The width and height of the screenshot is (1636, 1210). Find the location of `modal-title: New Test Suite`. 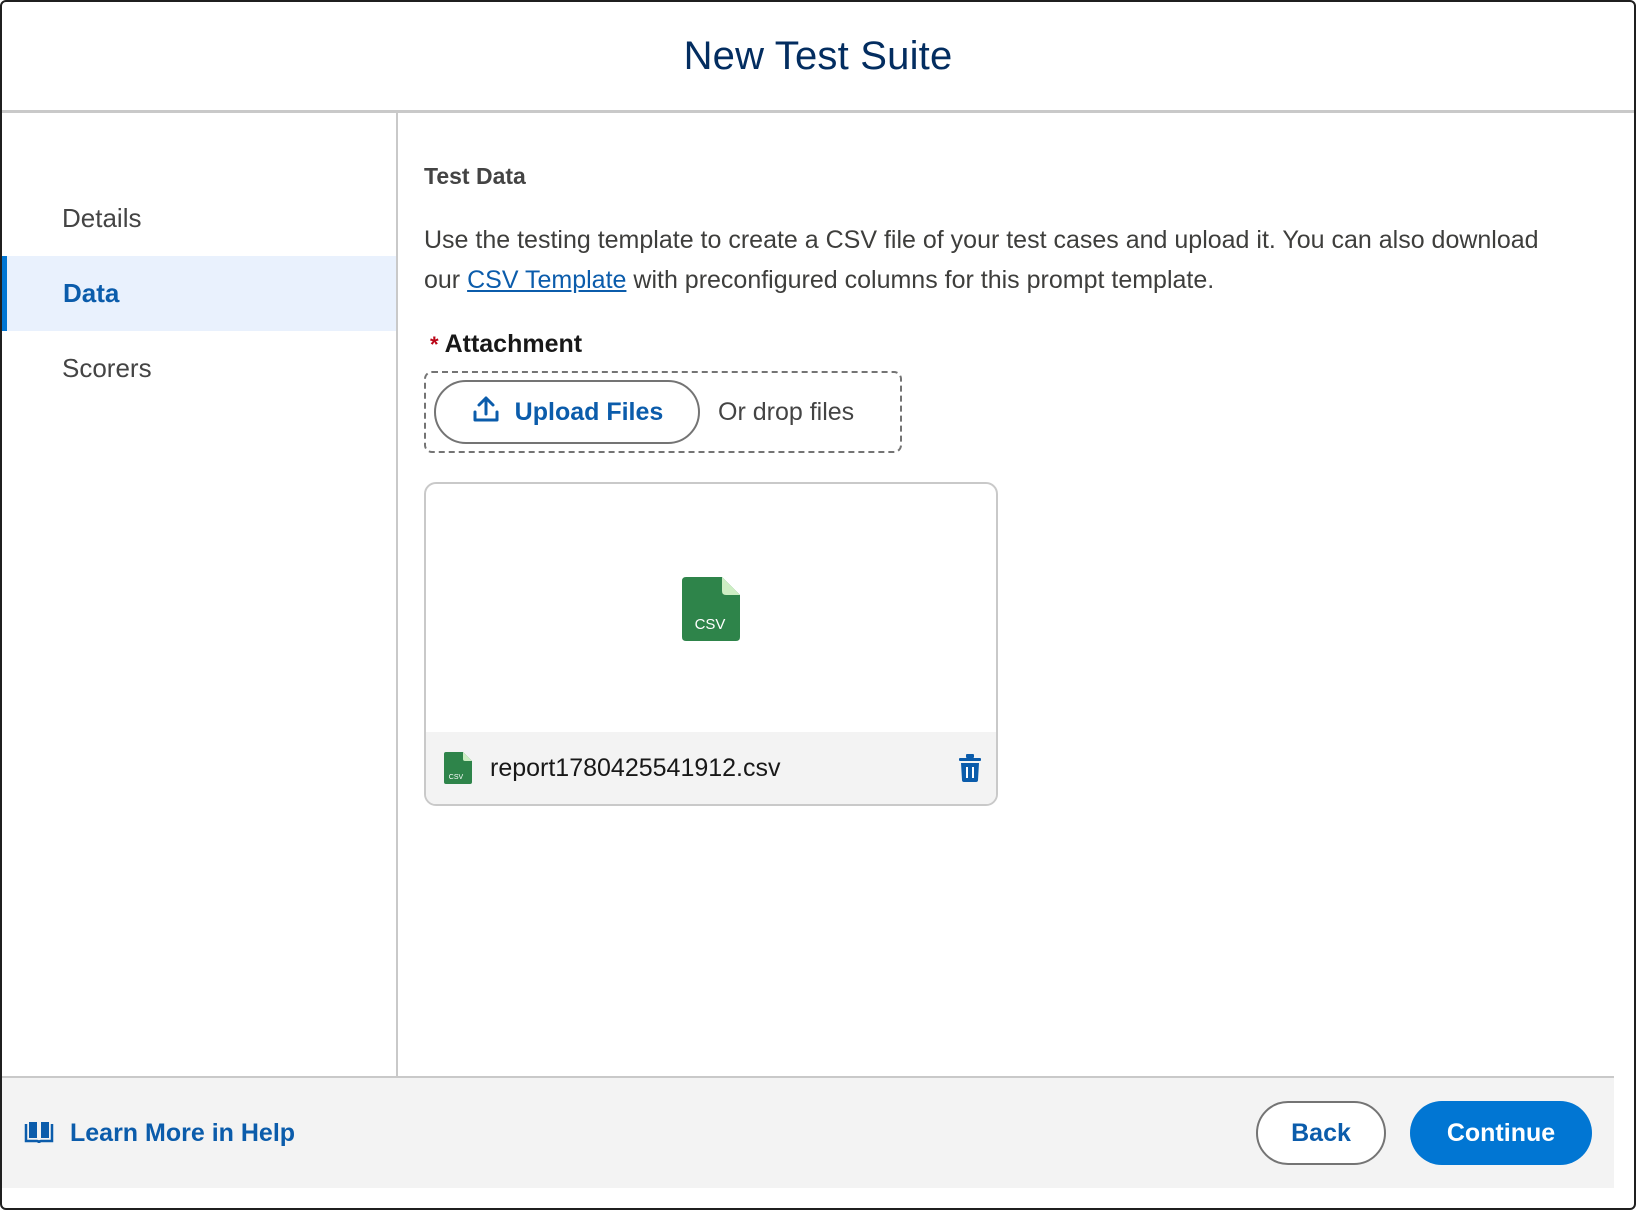

modal-title: New Test Suite is located at coordinates (818, 55).